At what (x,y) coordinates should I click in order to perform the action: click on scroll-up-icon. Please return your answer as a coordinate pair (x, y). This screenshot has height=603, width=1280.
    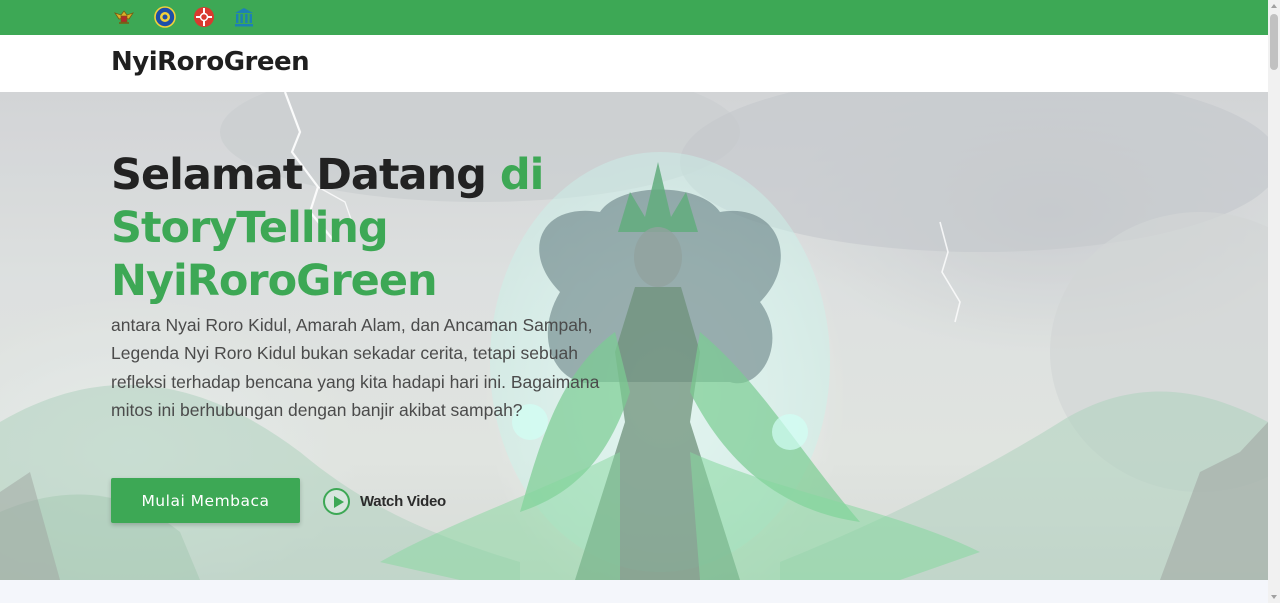
    Looking at the image, I should click on (1274, 6).